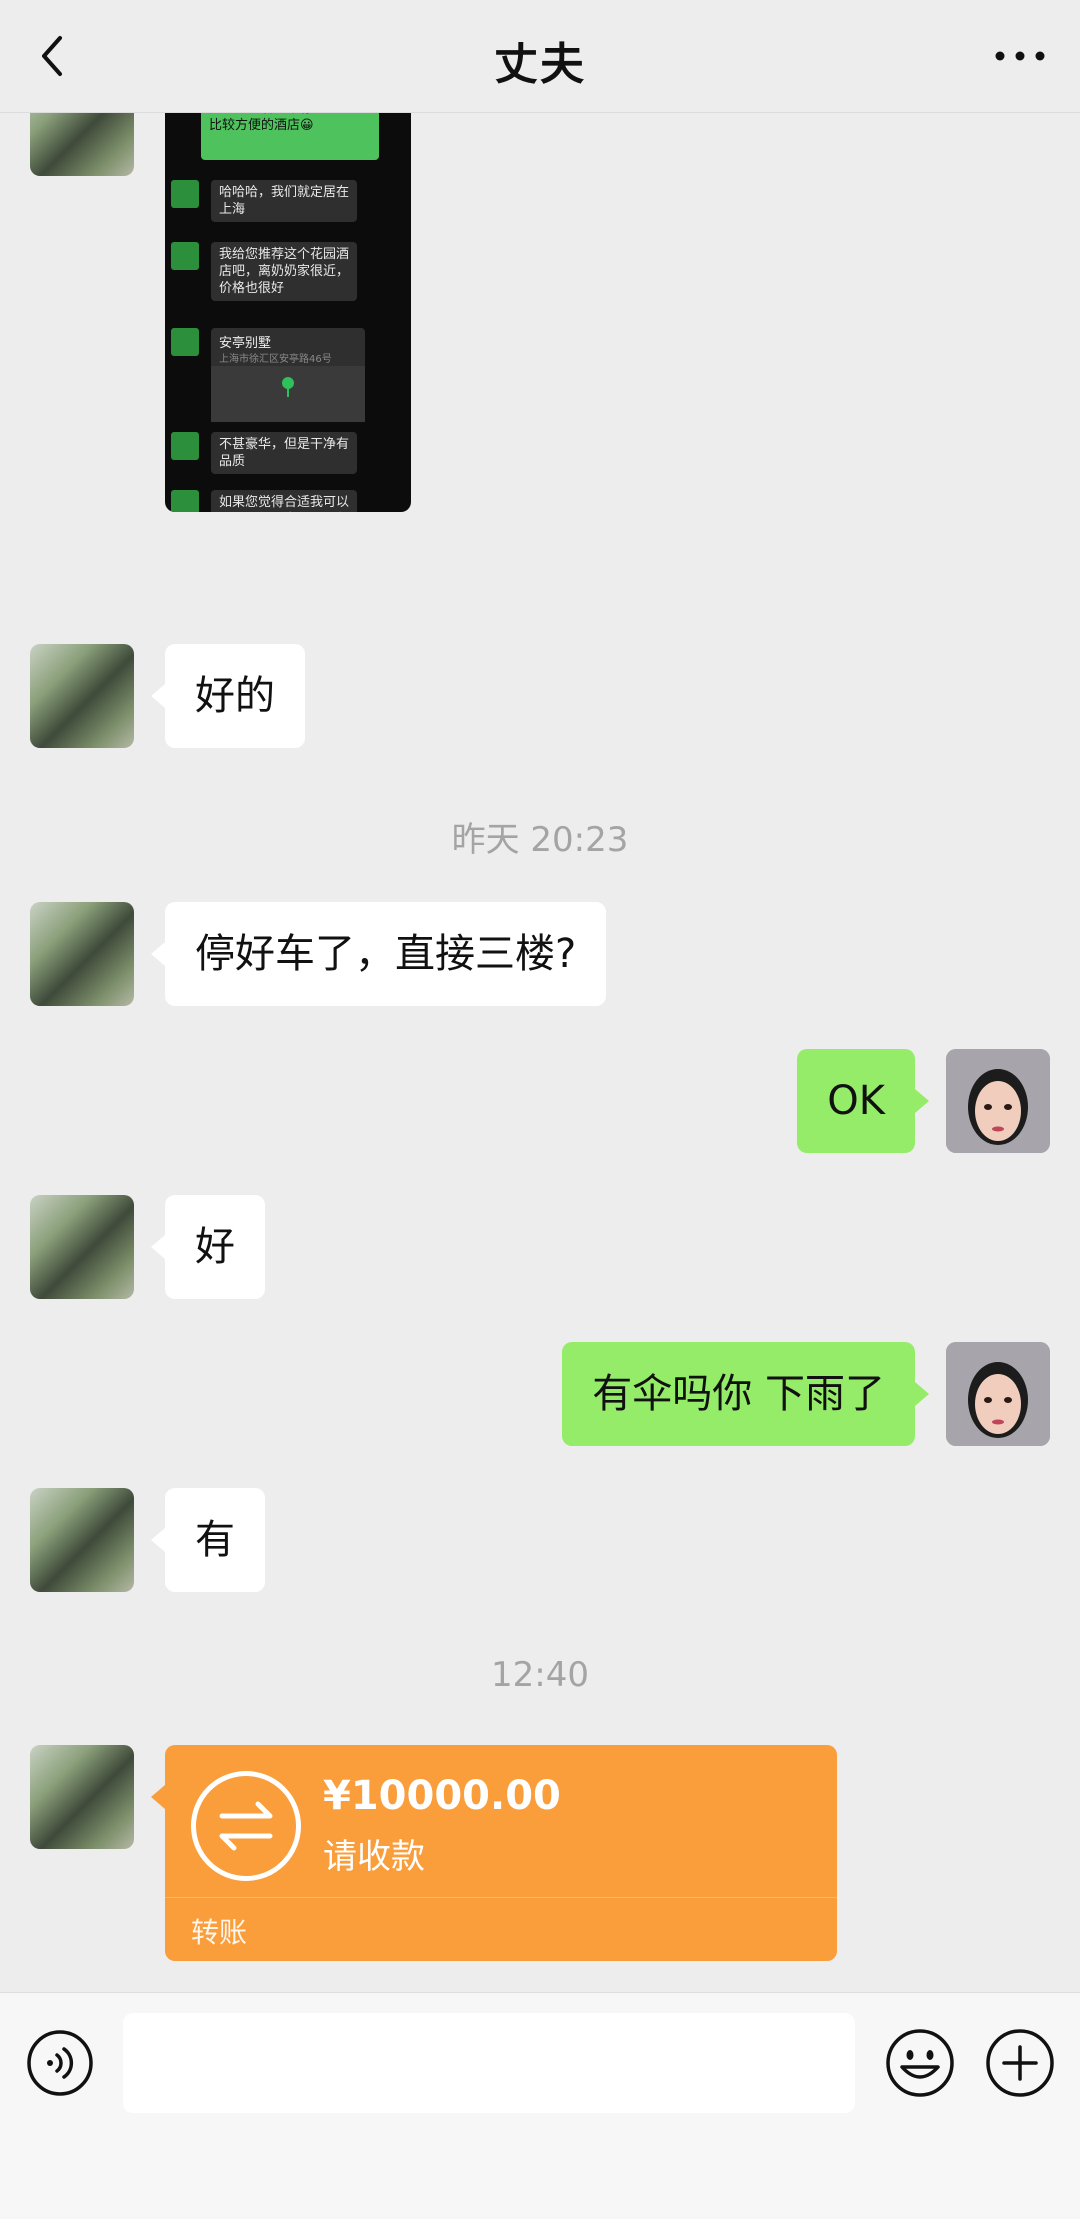  I want to click on message-bubble-incoming: 好, so click(208, 1247).